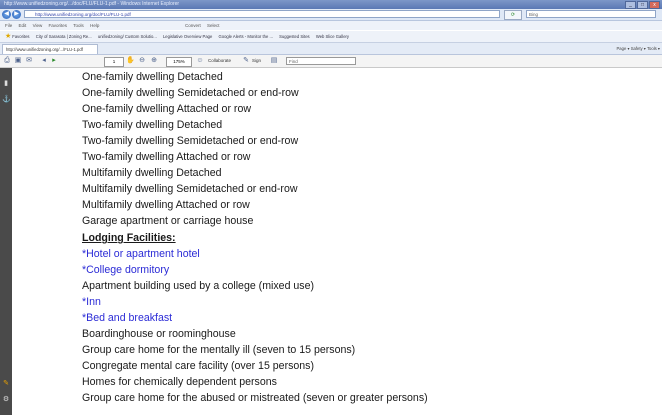  I want to click on save-icon: ▣, so click(18, 61).